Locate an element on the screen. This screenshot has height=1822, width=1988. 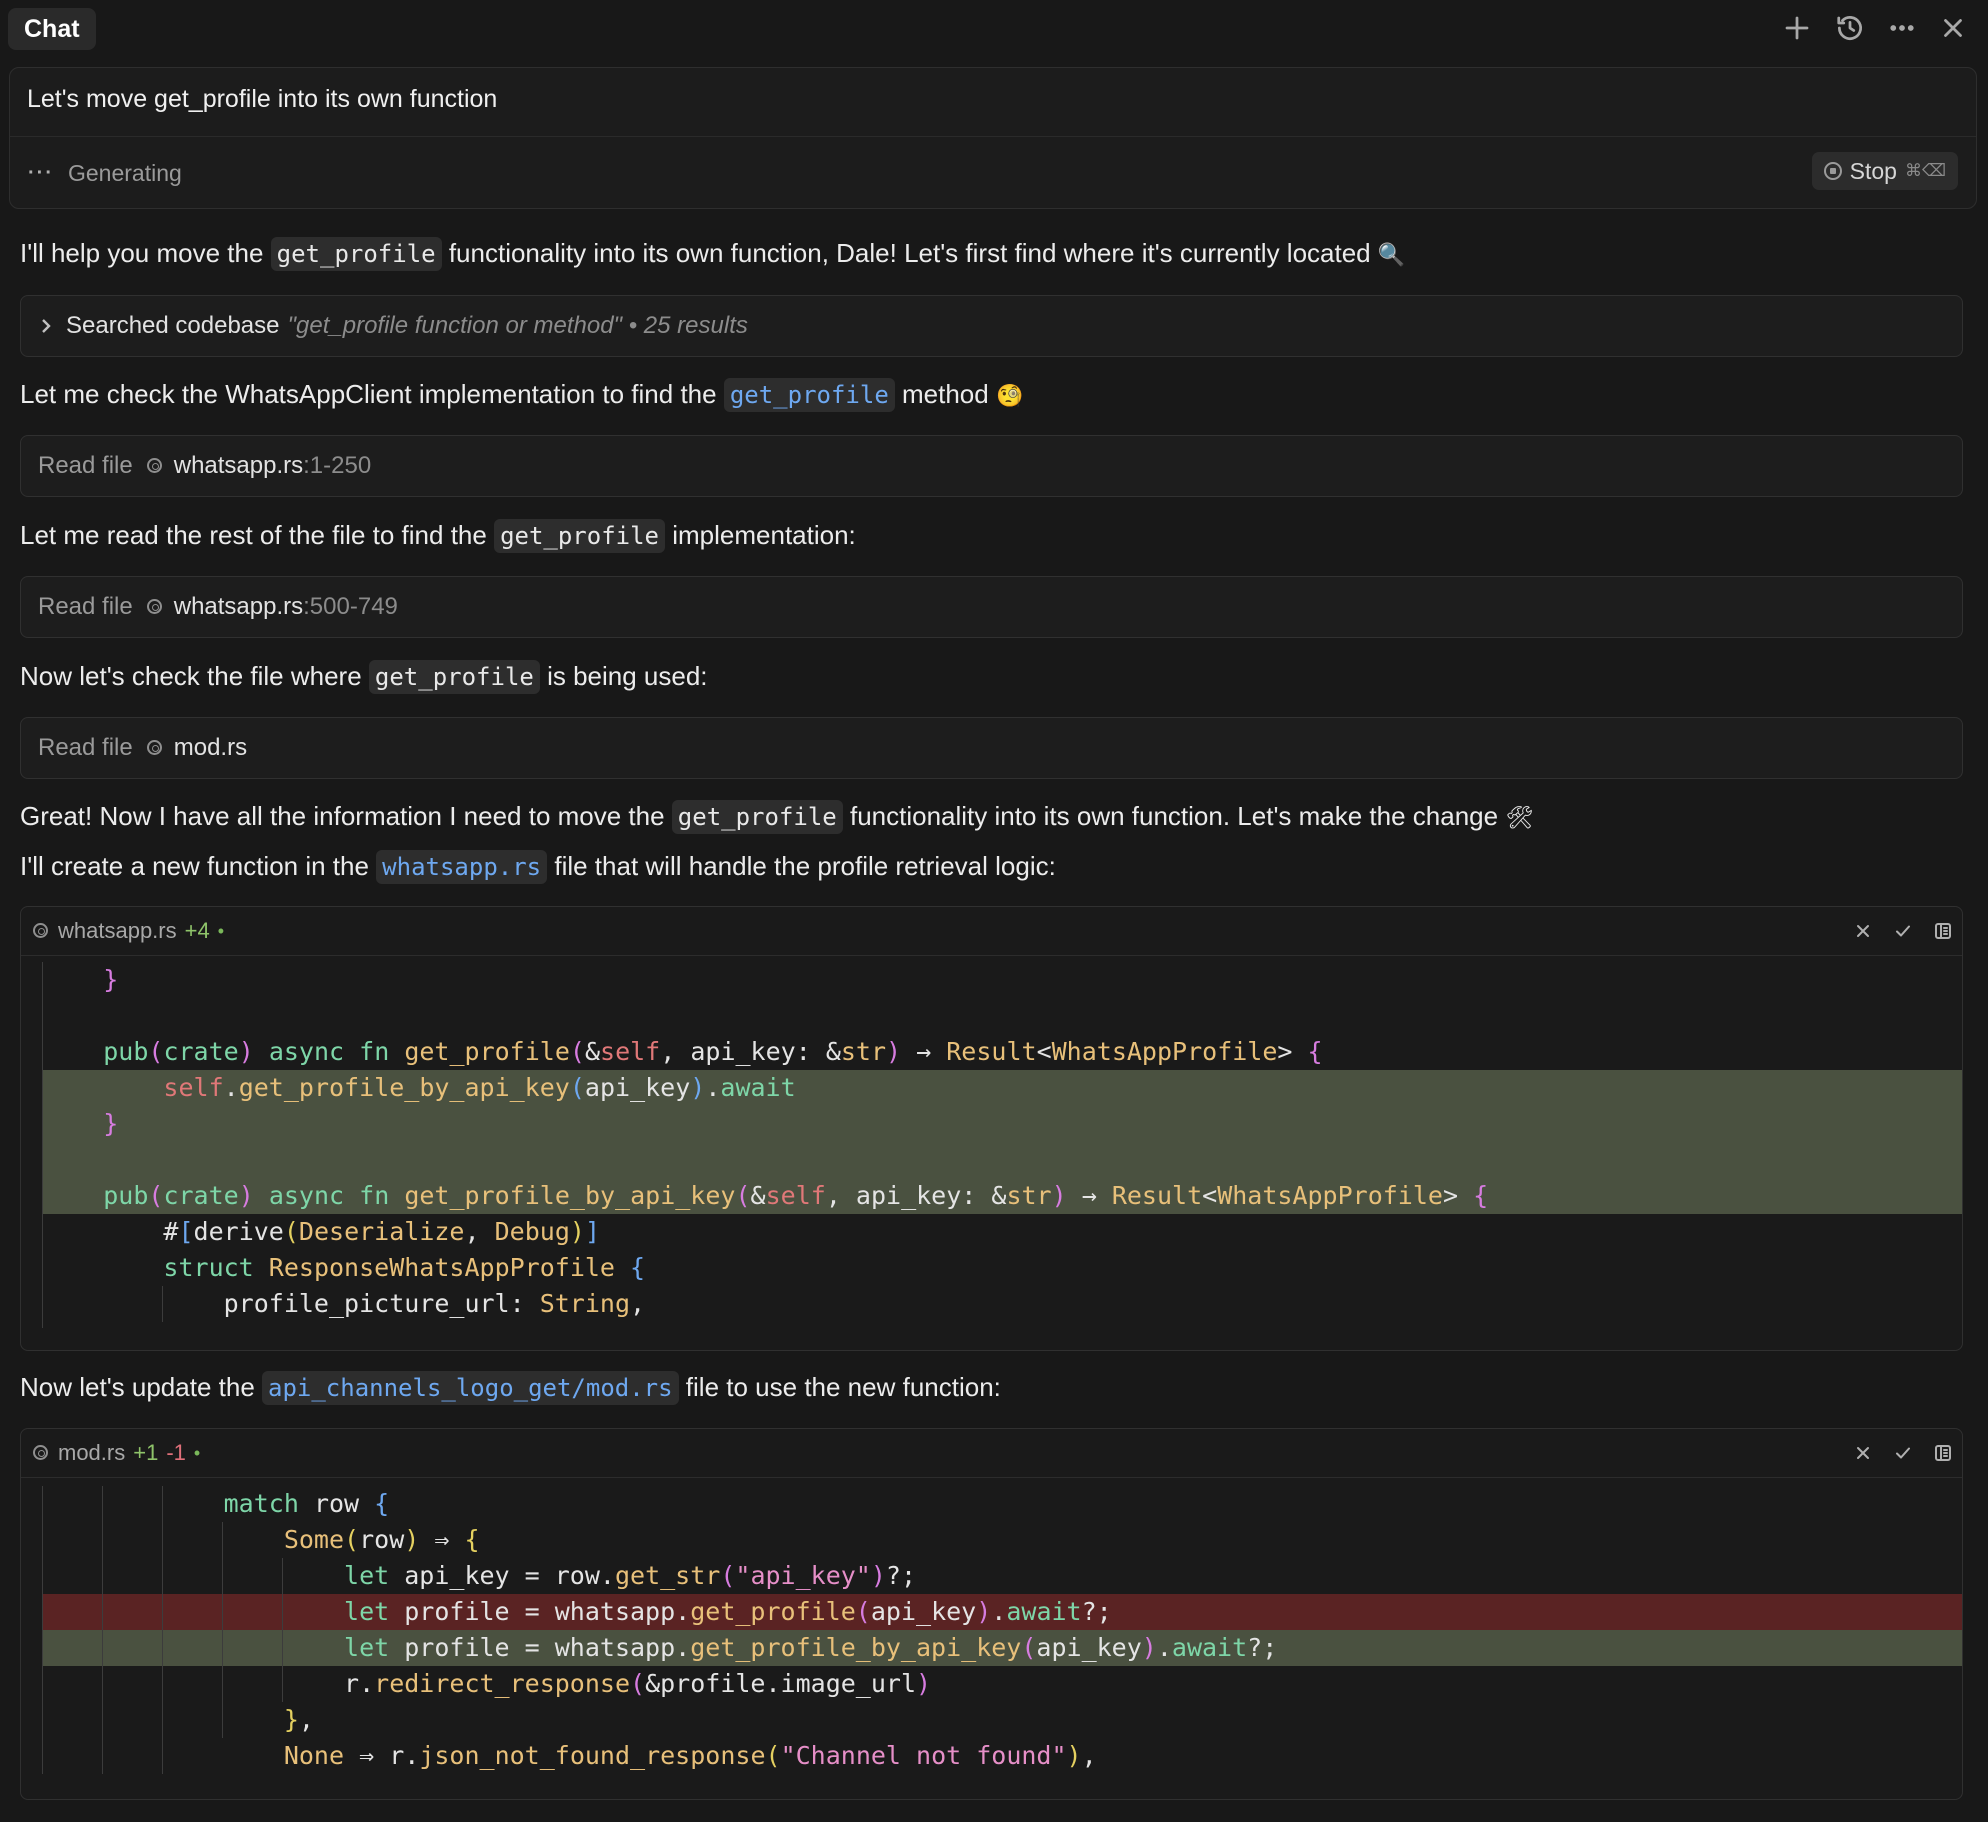
code-token: fn is located at coordinates (374, 1195).